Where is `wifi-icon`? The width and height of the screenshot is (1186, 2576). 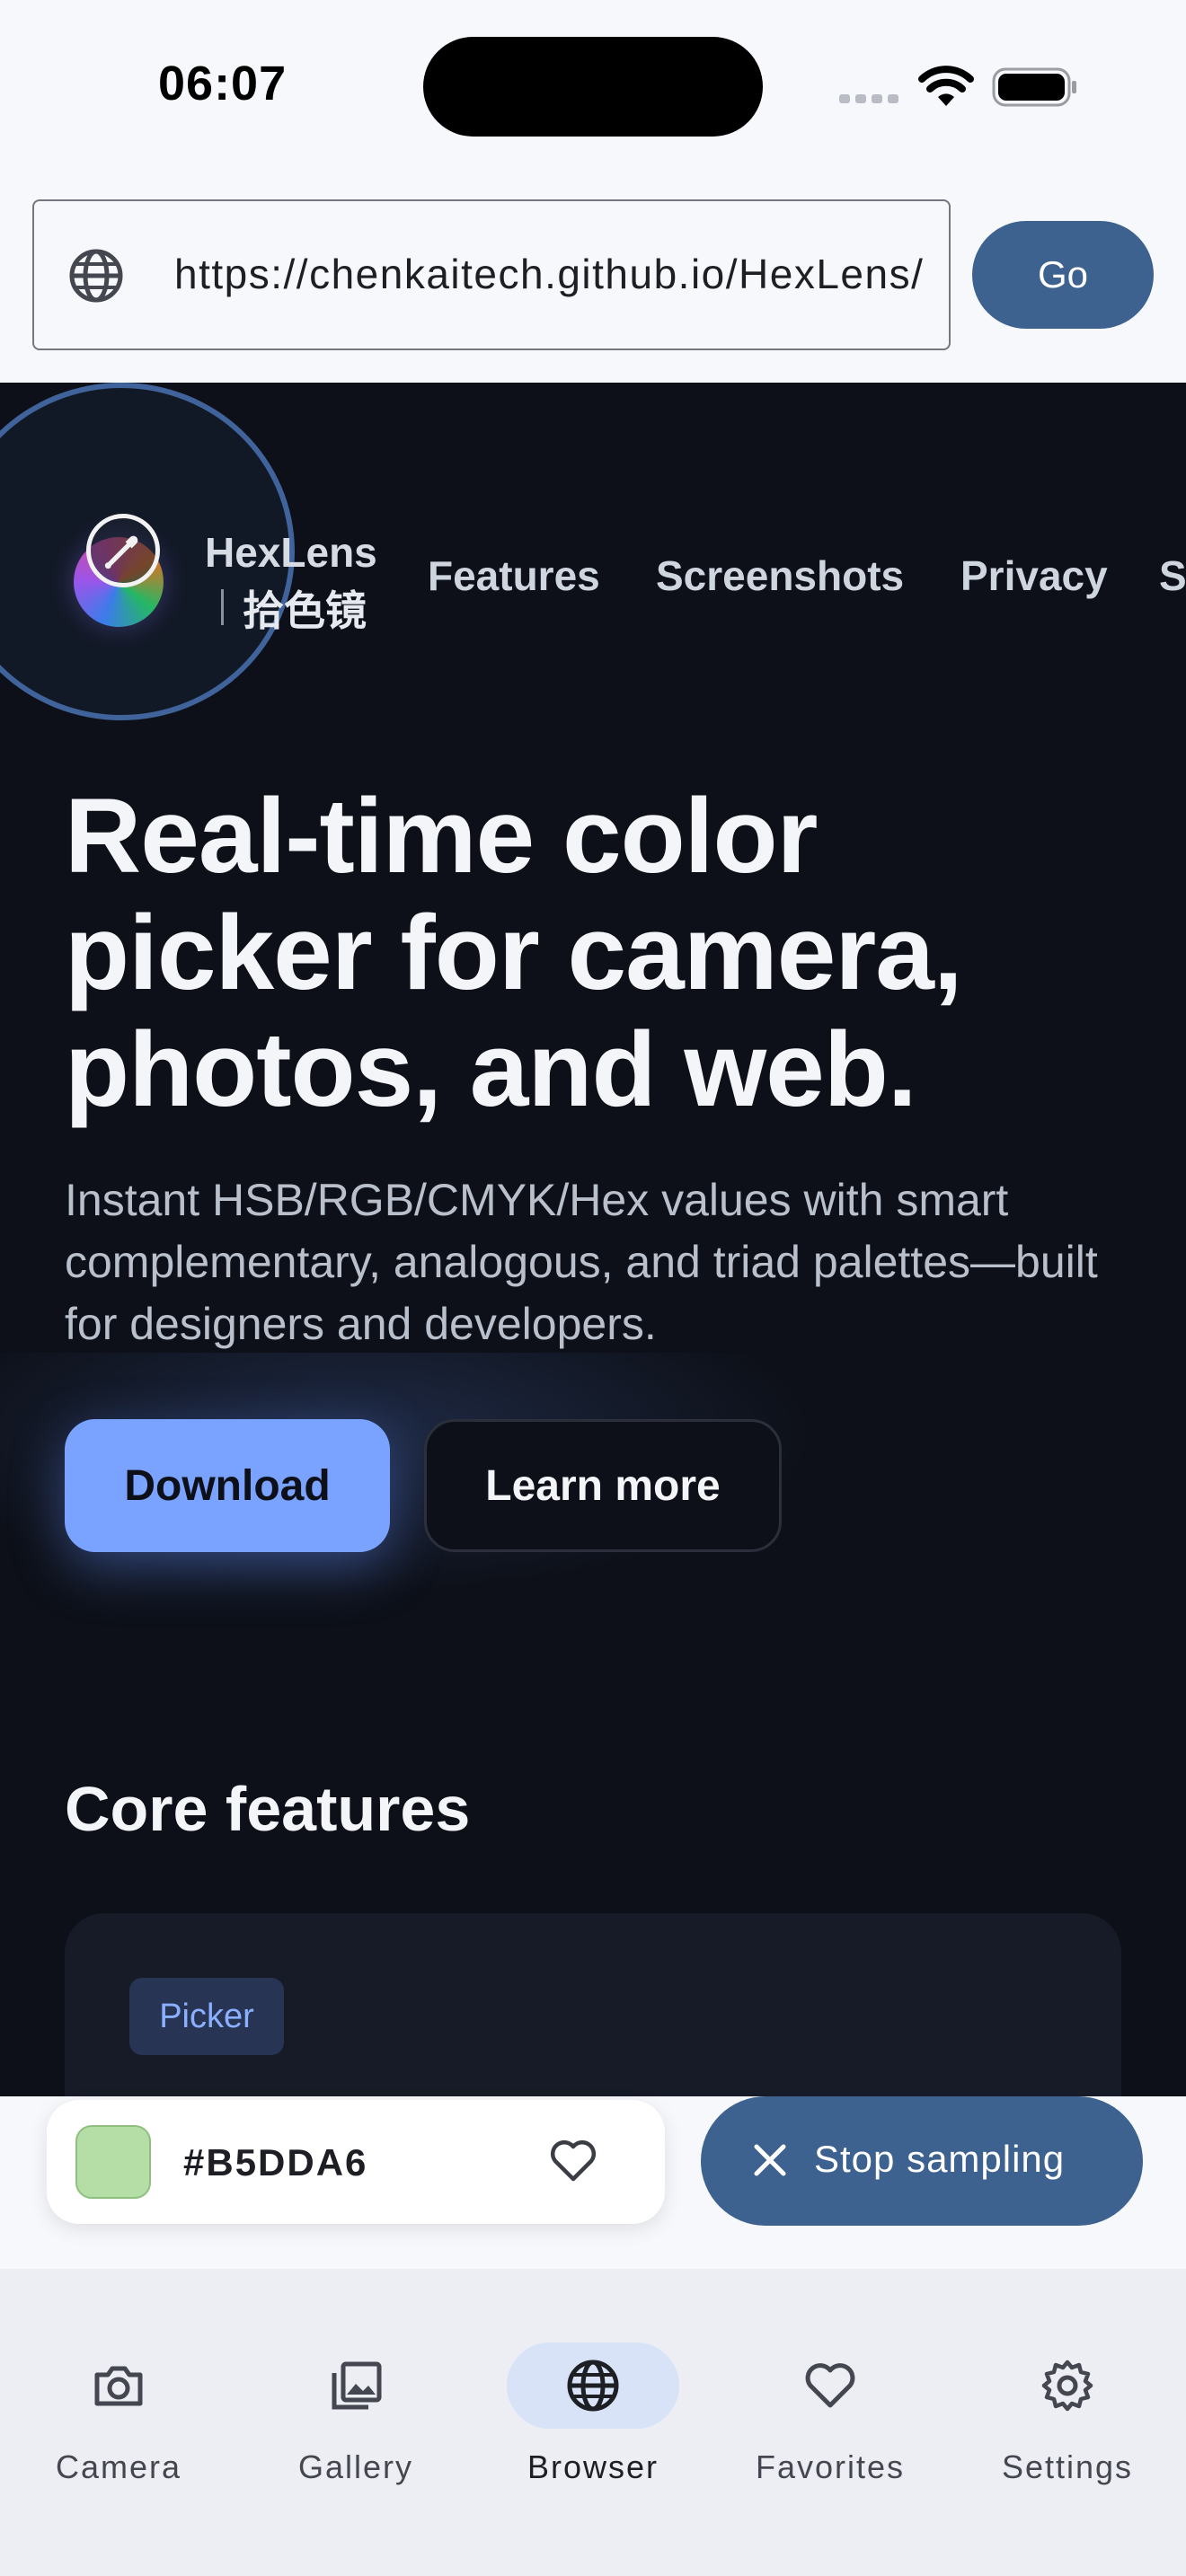
wifi-icon is located at coordinates (946, 86).